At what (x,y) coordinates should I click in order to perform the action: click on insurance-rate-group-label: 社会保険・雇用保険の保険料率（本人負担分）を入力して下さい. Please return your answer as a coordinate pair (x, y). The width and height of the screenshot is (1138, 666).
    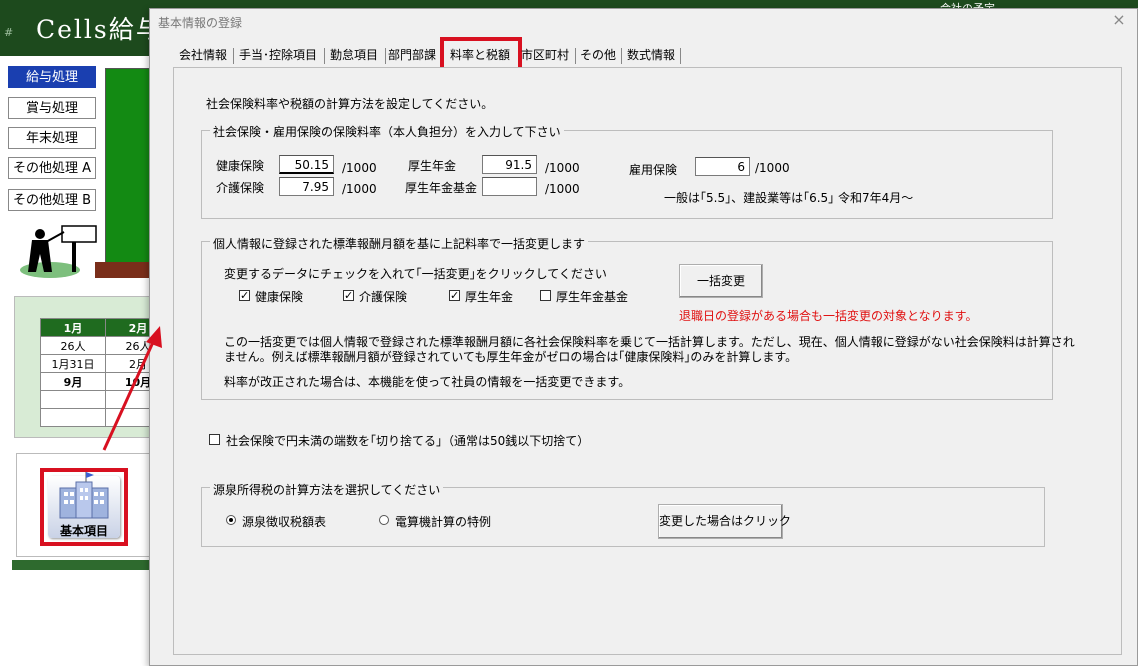
    Looking at the image, I should click on (387, 131).